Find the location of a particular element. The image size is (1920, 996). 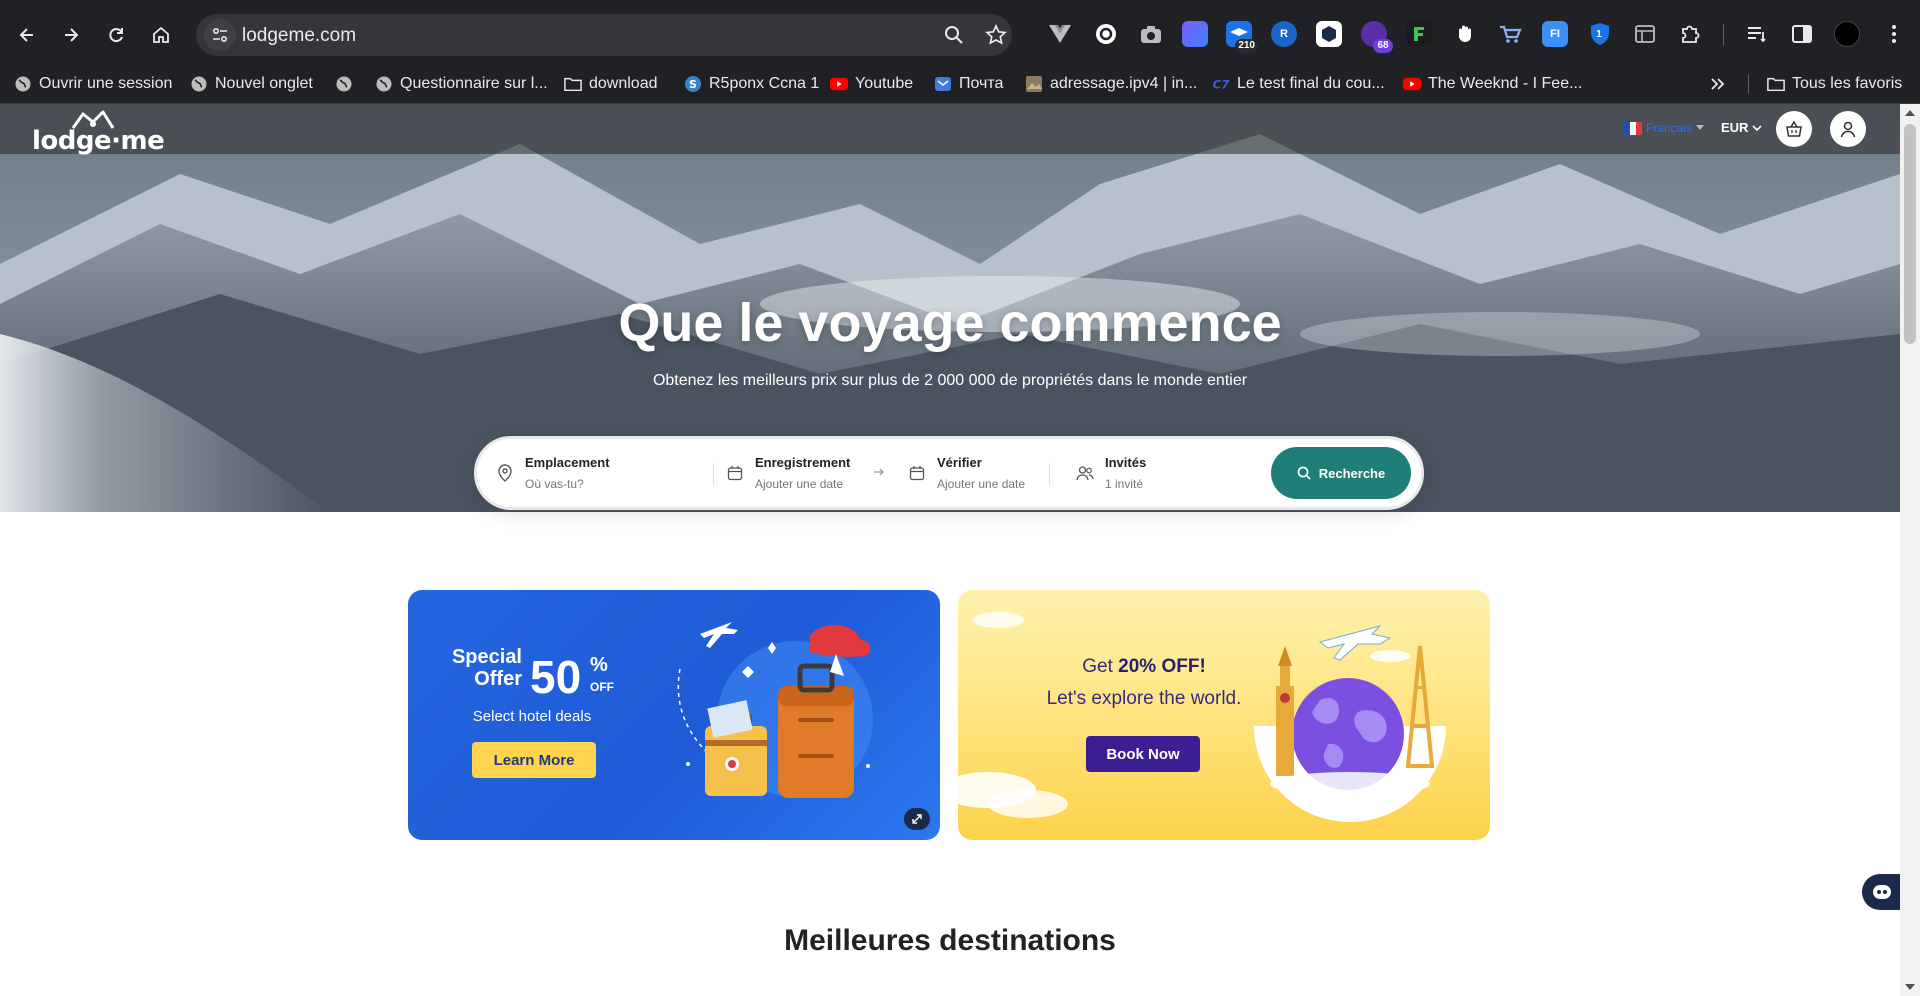

language-selector: Français is located at coordinates (1664, 128).